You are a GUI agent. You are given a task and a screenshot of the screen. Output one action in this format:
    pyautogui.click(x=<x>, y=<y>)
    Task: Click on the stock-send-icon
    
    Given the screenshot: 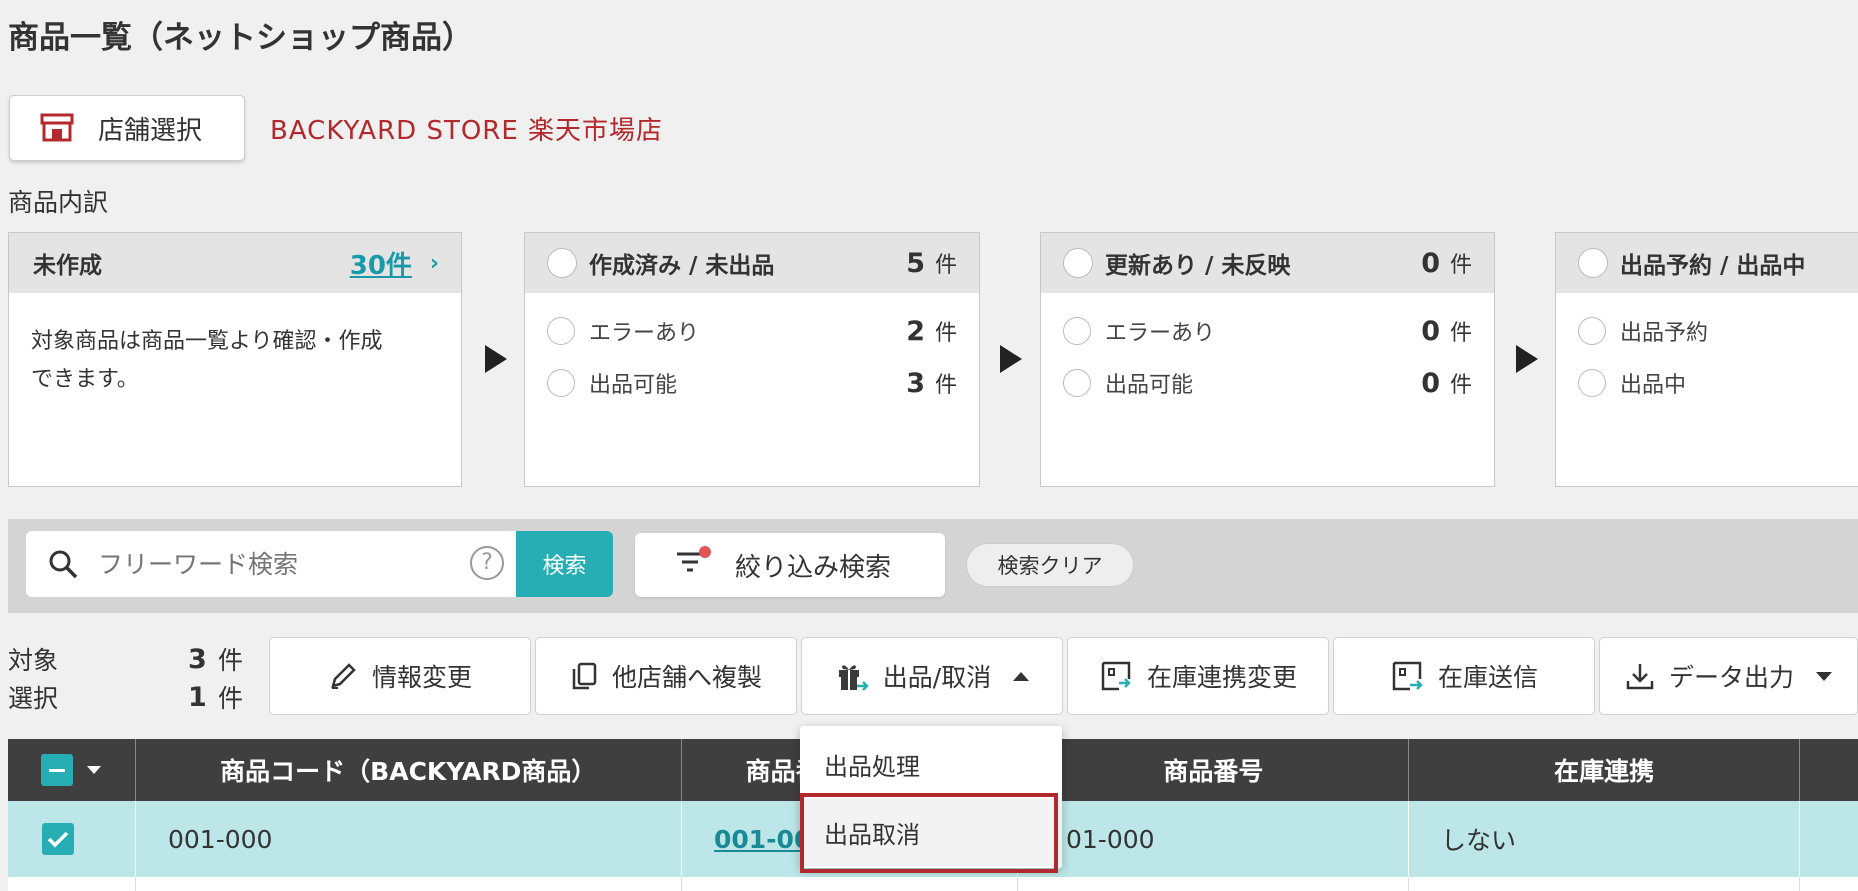 What is the action you would take?
    pyautogui.click(x=1407, y=676)
    